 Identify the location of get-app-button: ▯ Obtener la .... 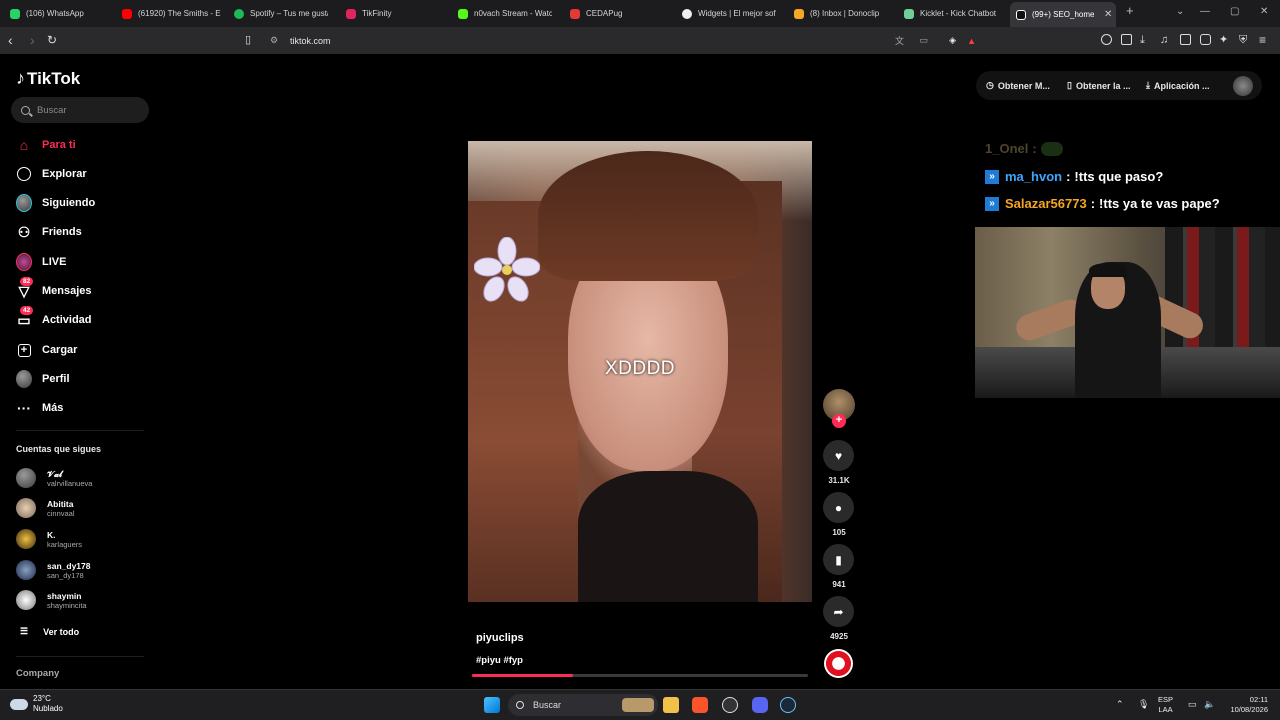
(1098, 85).